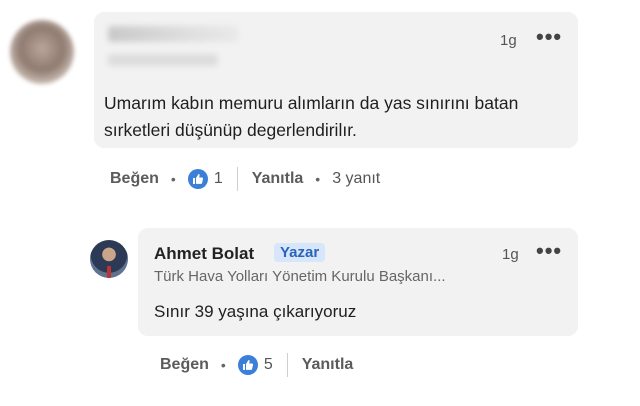 The height and width of the screenshot is (406, 640). What do you see at coordinates (255, 311) in the screenshot?
I see `reply-text: Sınır 39 yaşına çıkarıyoruz` at bounding box center [255, 311].